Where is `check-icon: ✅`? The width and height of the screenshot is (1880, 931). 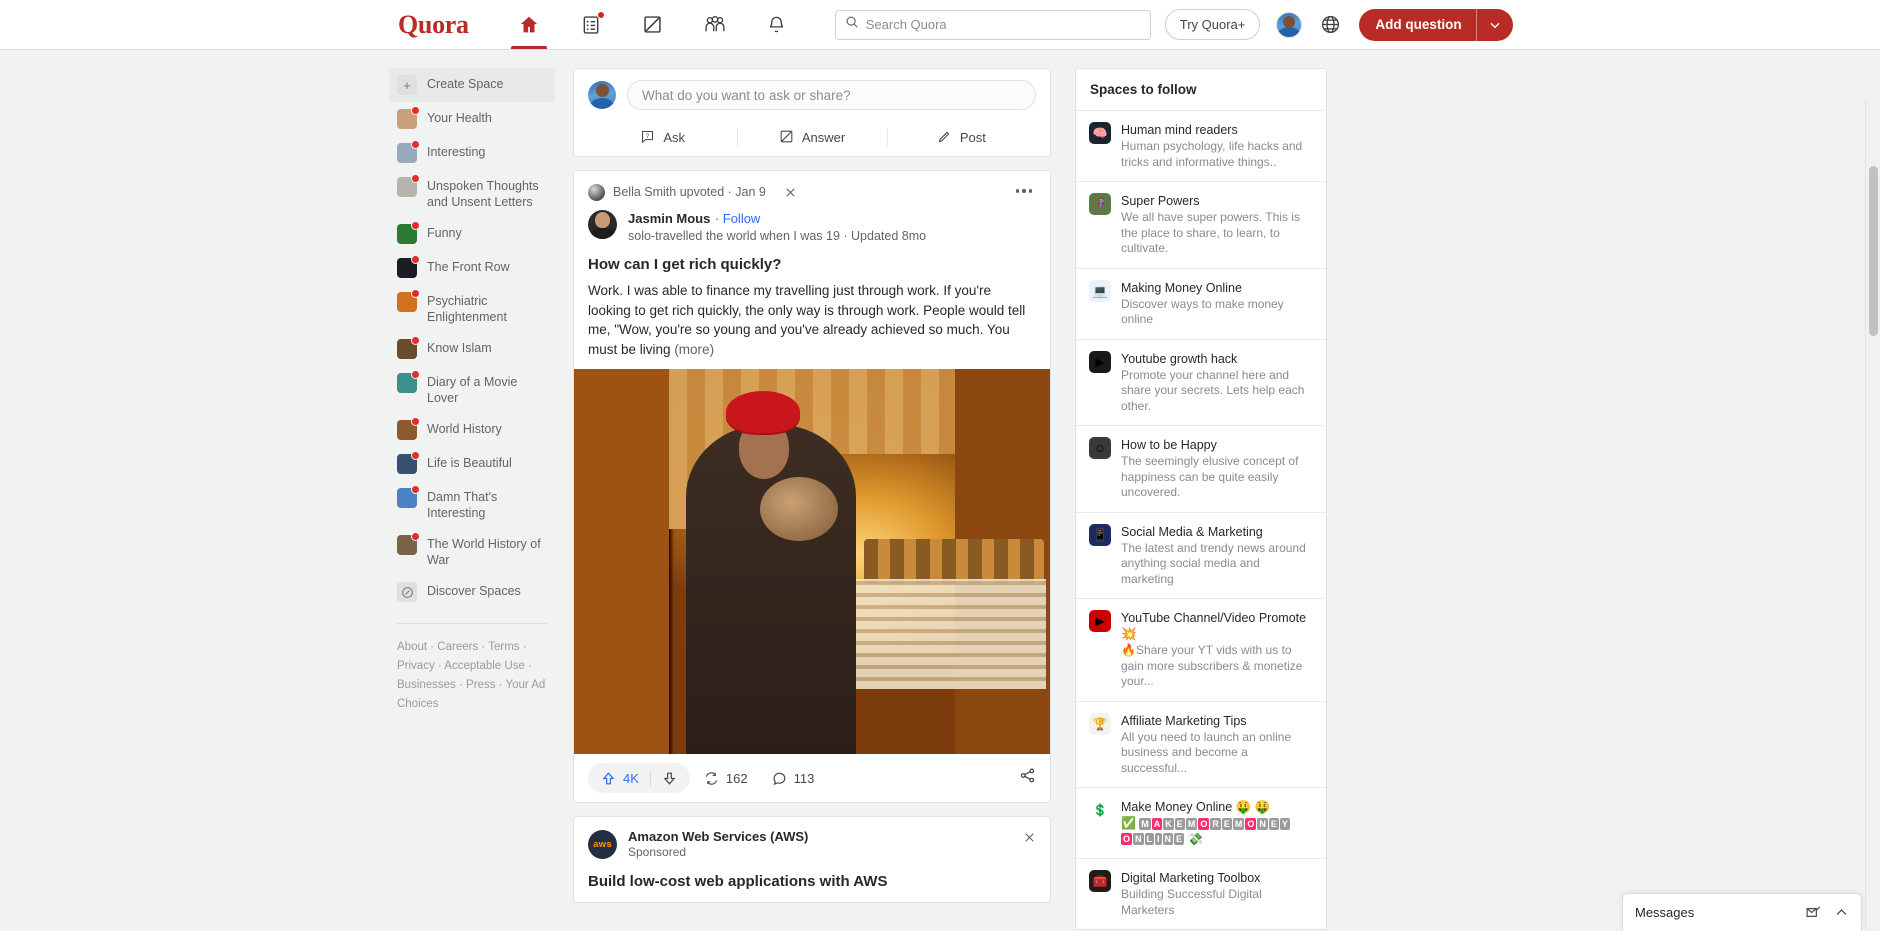
check-icon: ✅ is located at coordinates (1128, 823).